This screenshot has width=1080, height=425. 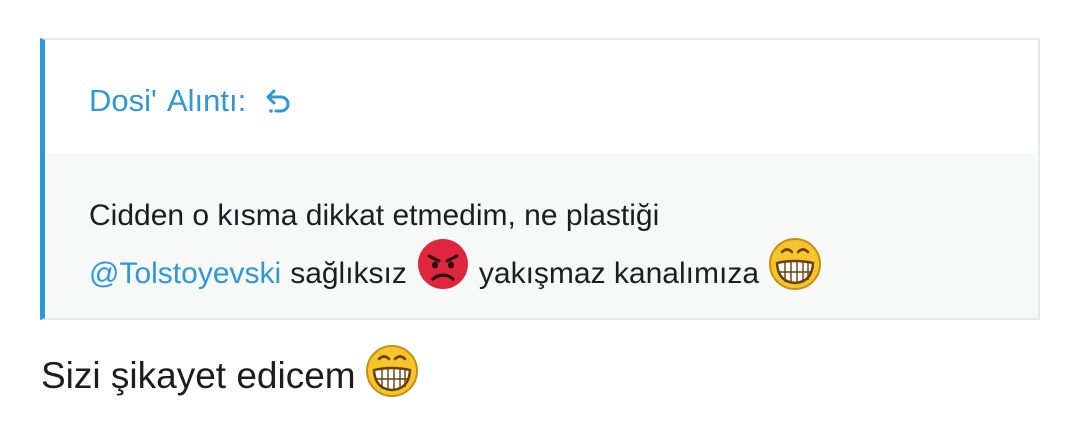 I want to click on reply-text: Sizi şikayet edicem, so click(x=198, y=375).